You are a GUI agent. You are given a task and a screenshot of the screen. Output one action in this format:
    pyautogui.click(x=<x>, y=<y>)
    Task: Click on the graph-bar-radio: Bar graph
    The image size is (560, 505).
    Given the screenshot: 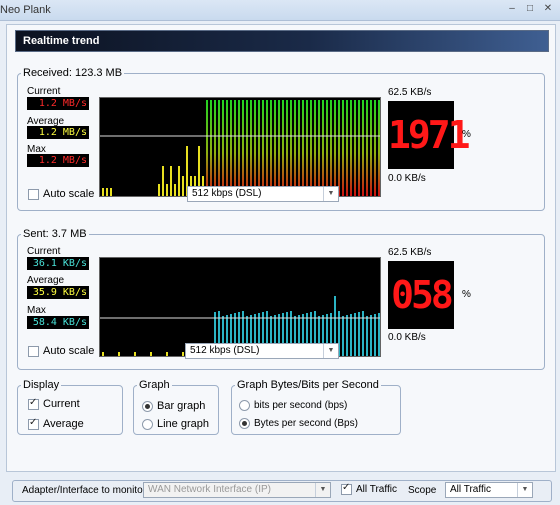 What is the action you would take?
    pyautogui.click(x=173, y=406)
    